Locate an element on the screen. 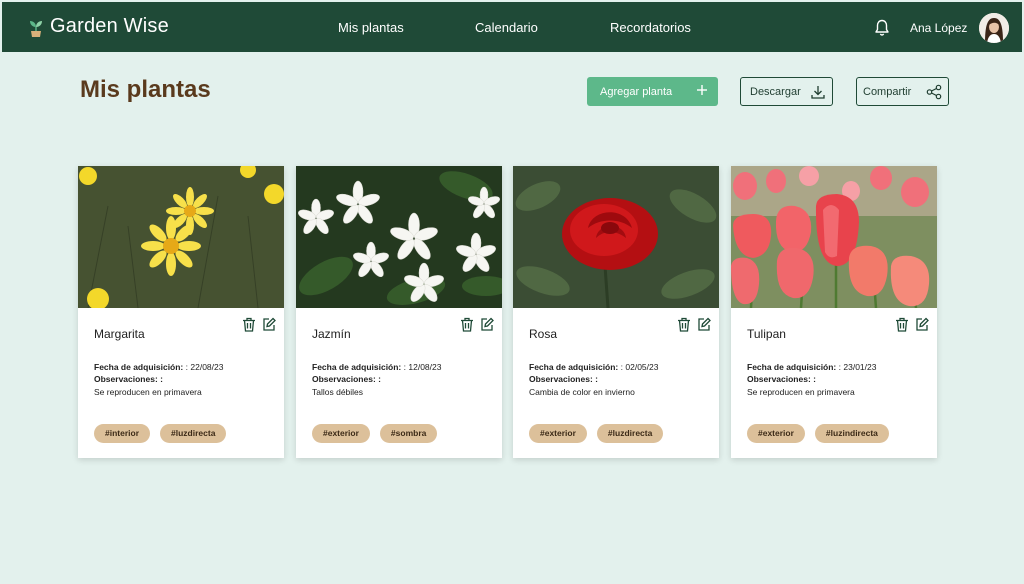 The height and width of the screenshot is (584, 1024). observations-text: Cambia de color en invierno is located at coordinates (582, 392).